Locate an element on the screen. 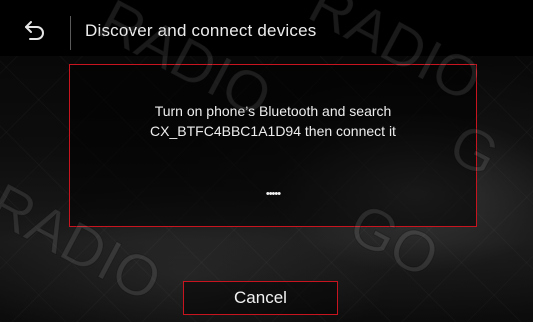  page-title: Discover and connect devices is located at coordinates (201, 30).